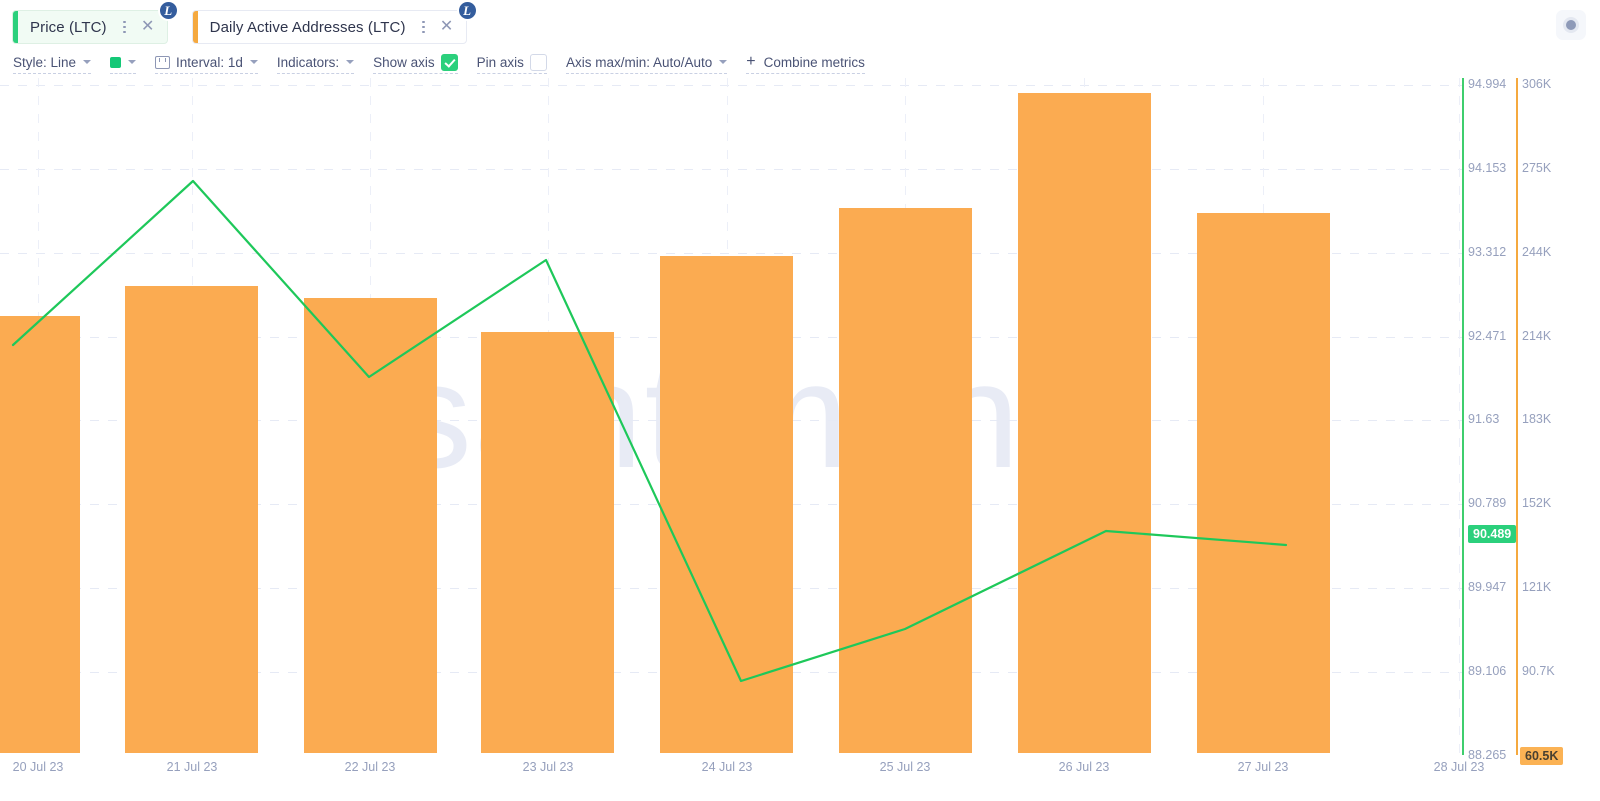 Image resolution: width=1600 pixels, height=801 pixels. What do you see at coordinates (1263, 767) in the screenshot?
I see `x-axis-tick-label: 27 Jul 23` at bounding box center [1263, 767].